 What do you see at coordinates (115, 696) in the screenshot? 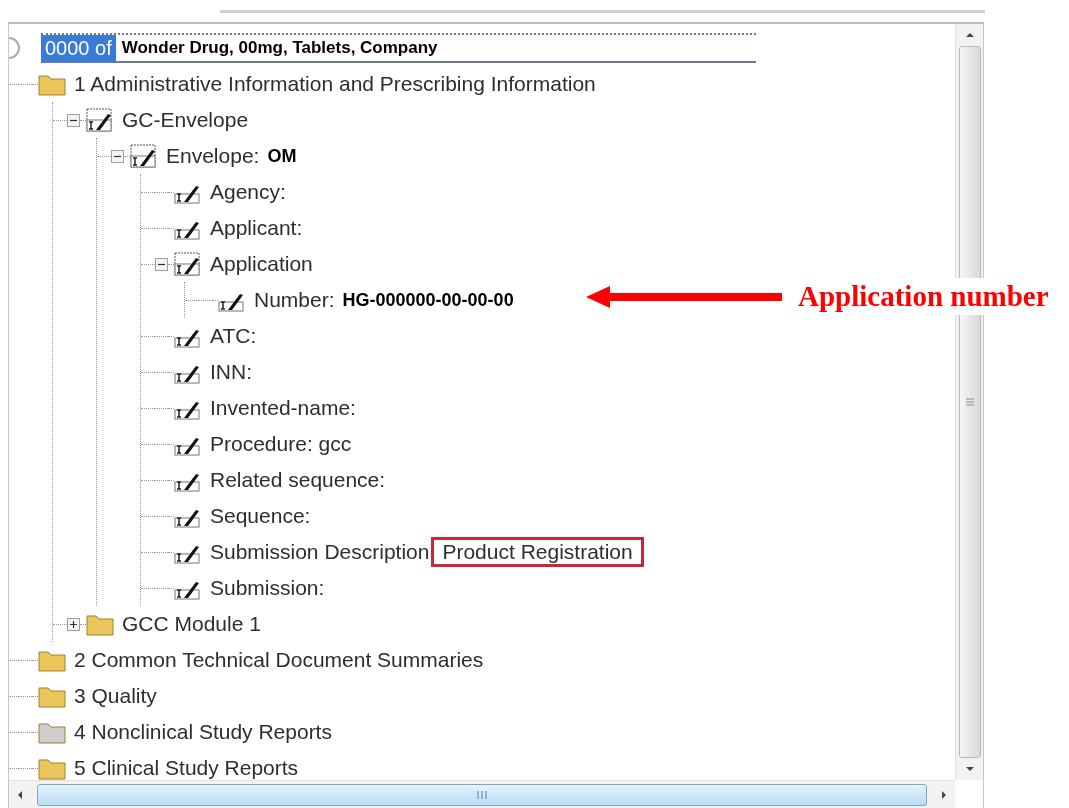
I see `node-label: 3 Quality` at bounding box center [115, 696].